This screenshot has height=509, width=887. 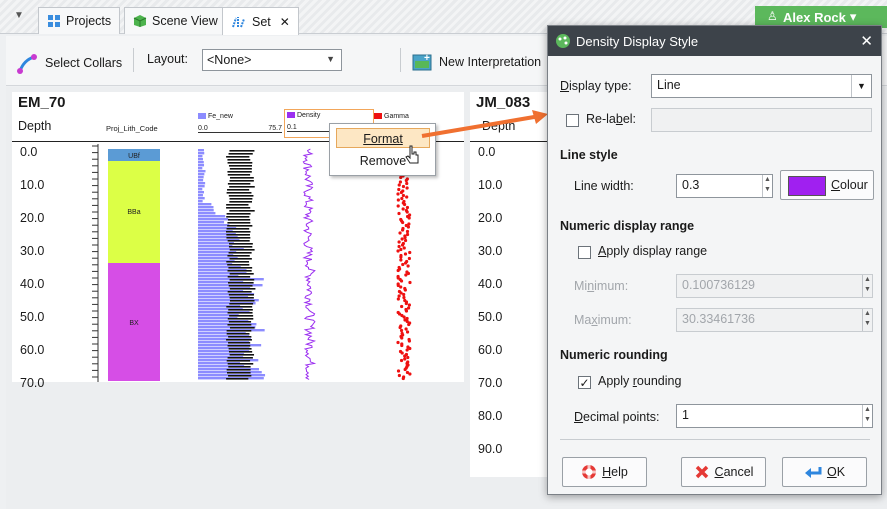 What do you see at coordinates (589, 155) in the screenshot?
I see `line-style-header: Line style` at bounding box center [589, 155].